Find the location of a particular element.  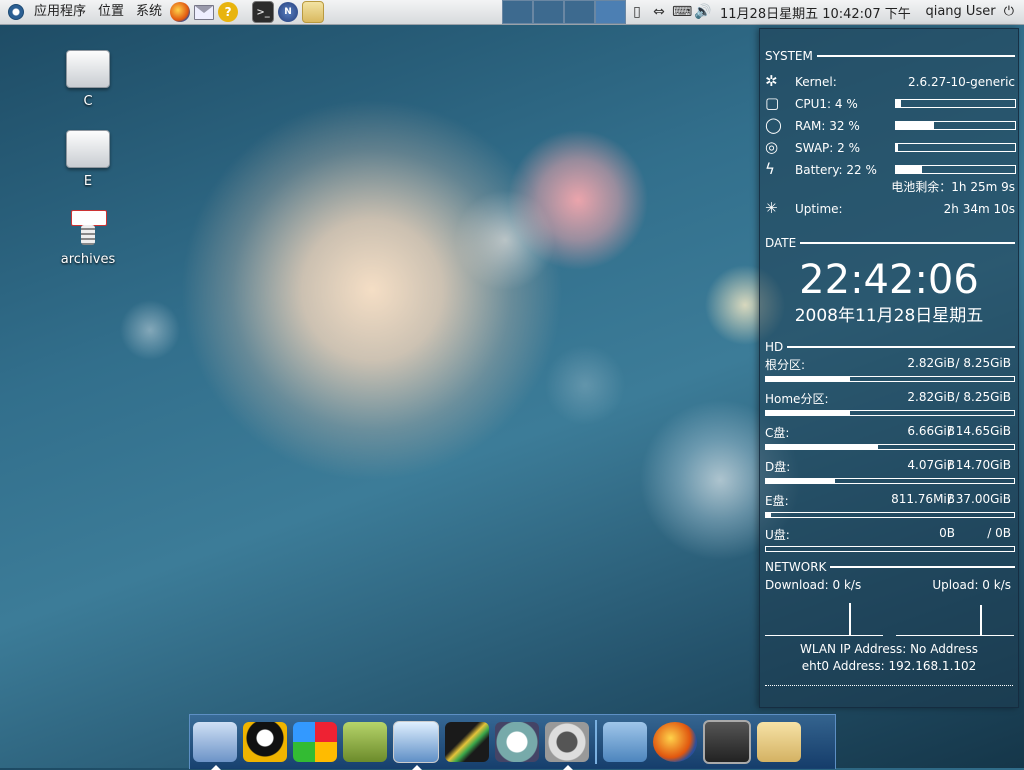

trash-icon is located at coordinates (779, 742).